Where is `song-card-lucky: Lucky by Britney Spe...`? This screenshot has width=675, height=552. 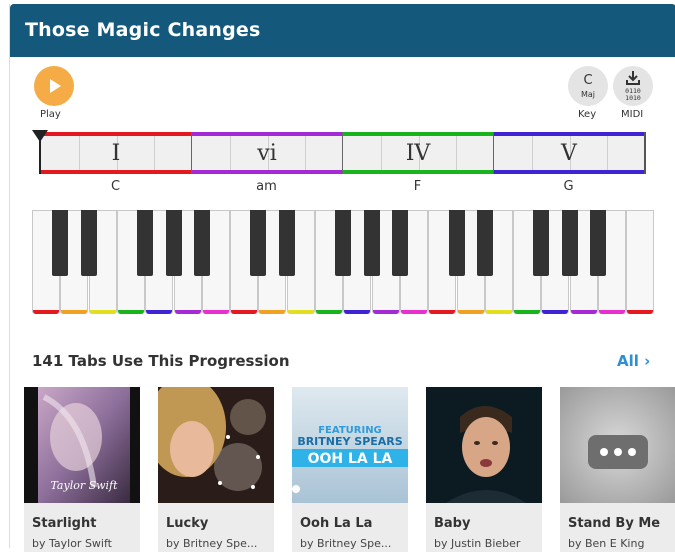 song-card-lucky: Lucky by Britney Spe... is located at coordinates (216, 469).